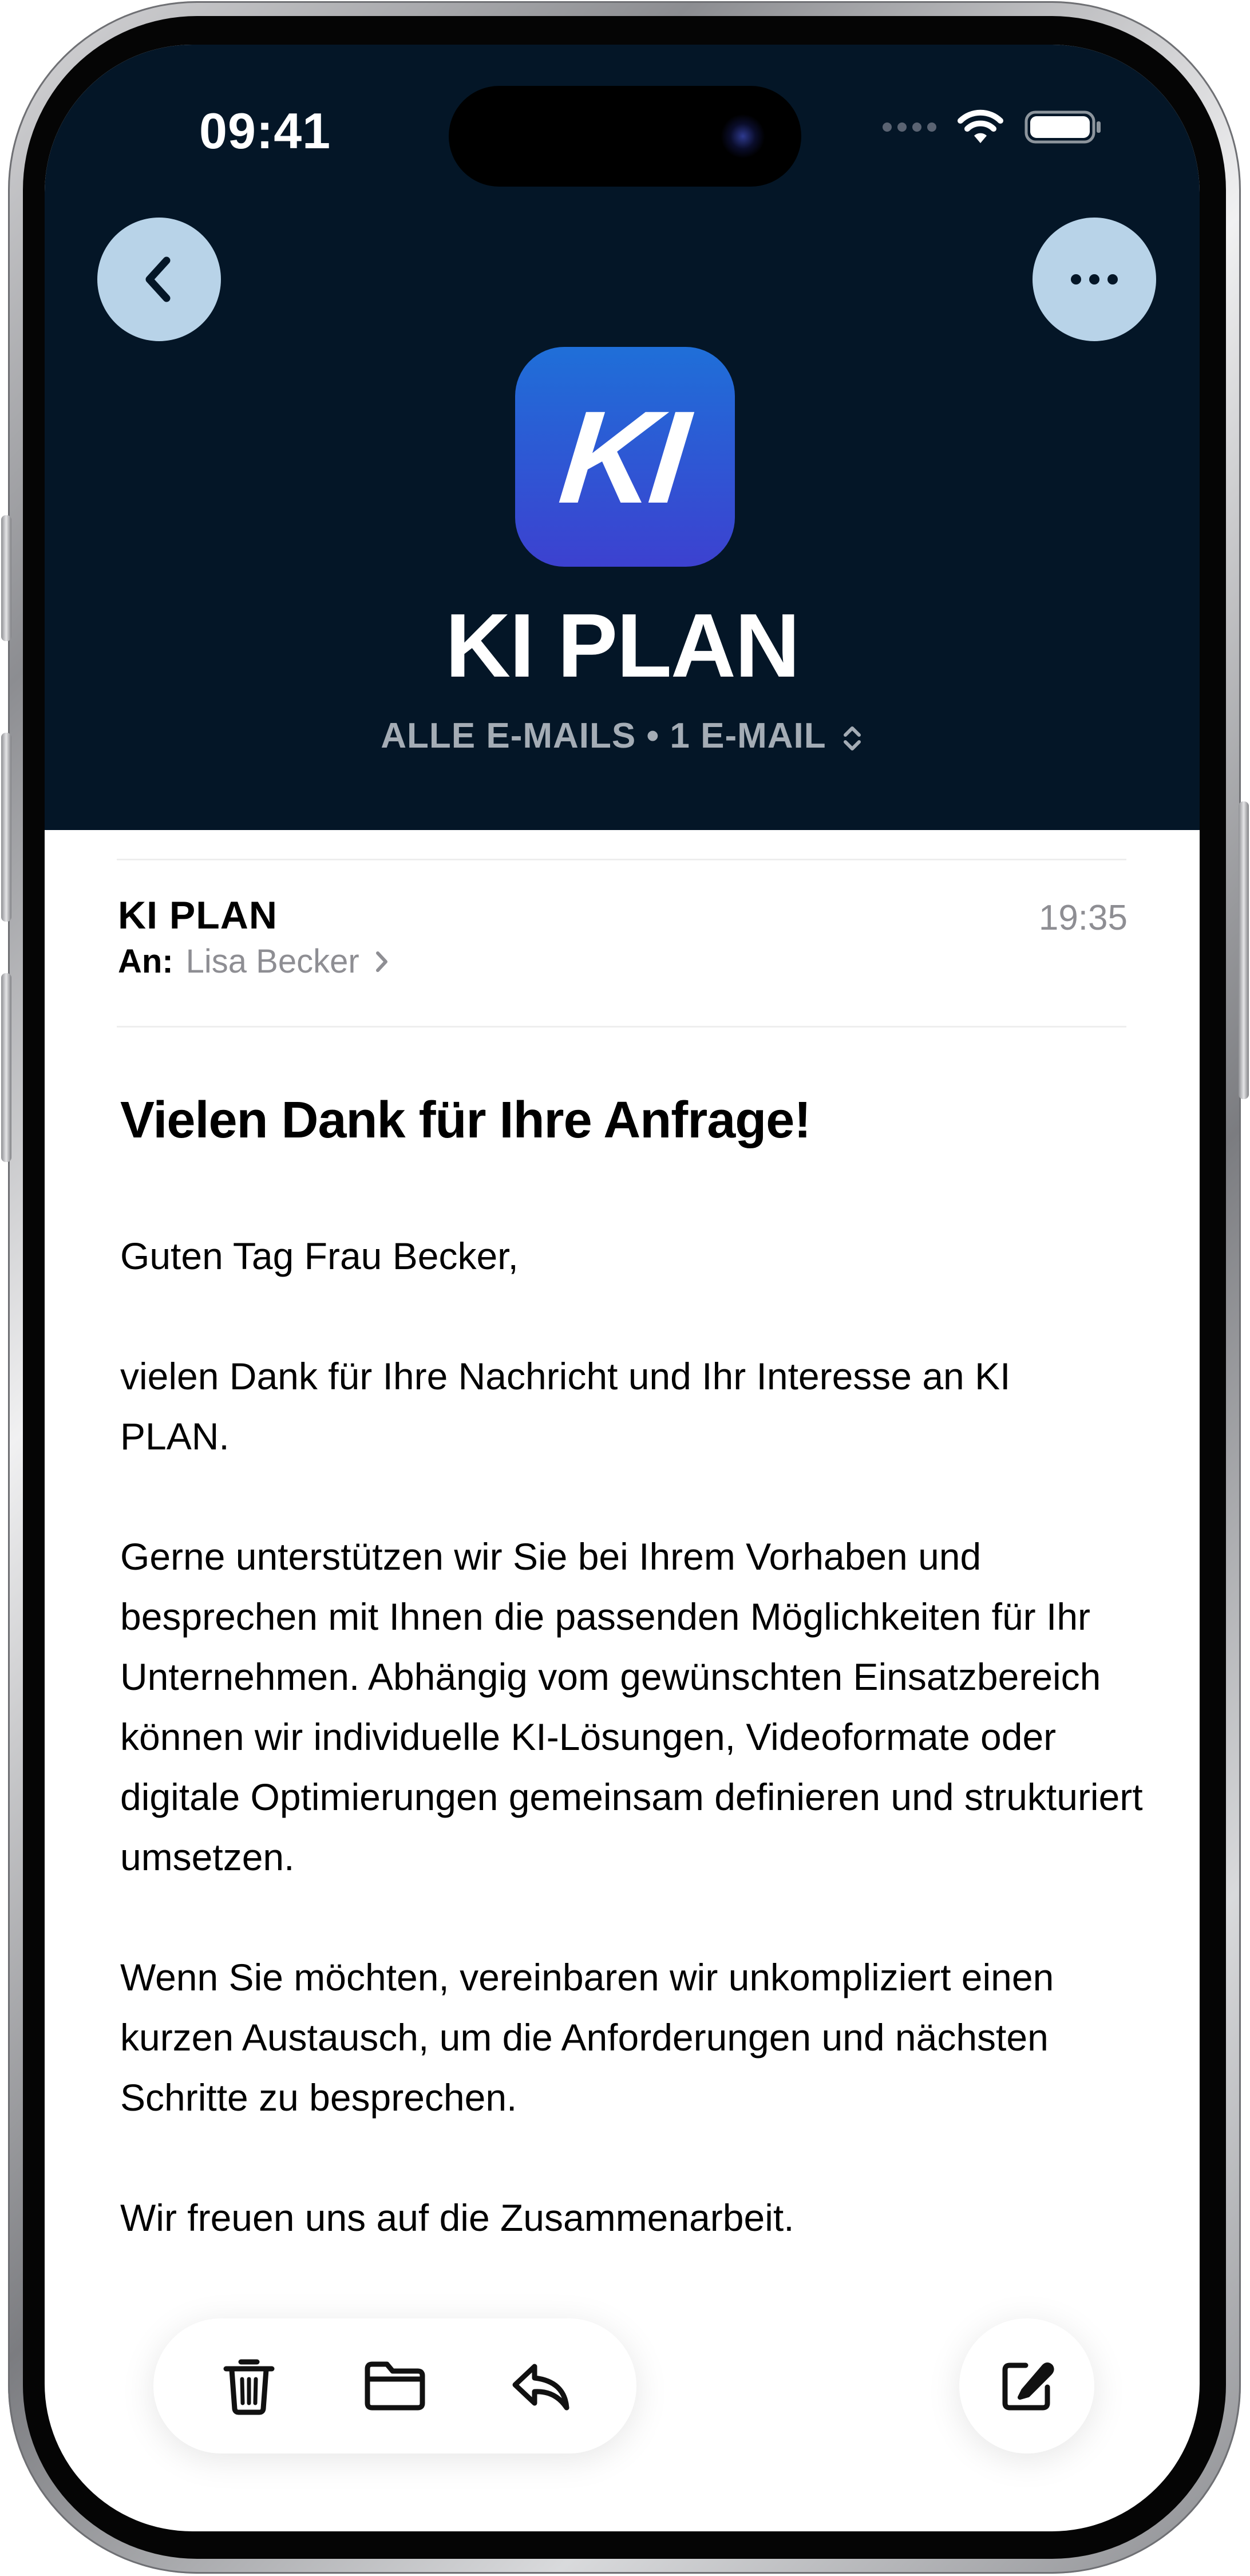 This screenshot has width=1250, height=2576. Describe the element at coordinates (381, 961) in the screenshot. I see `chevron-right-icon` at that location.